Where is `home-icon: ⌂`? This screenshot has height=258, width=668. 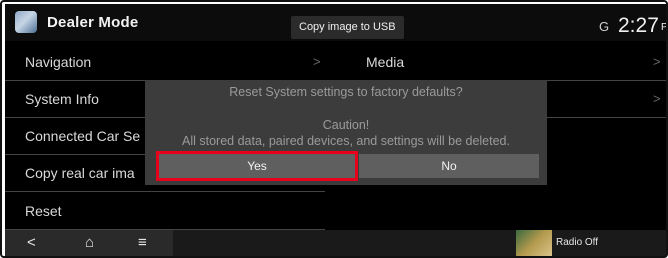
home-icon: ⌂ is located at coordinates (89, 242).